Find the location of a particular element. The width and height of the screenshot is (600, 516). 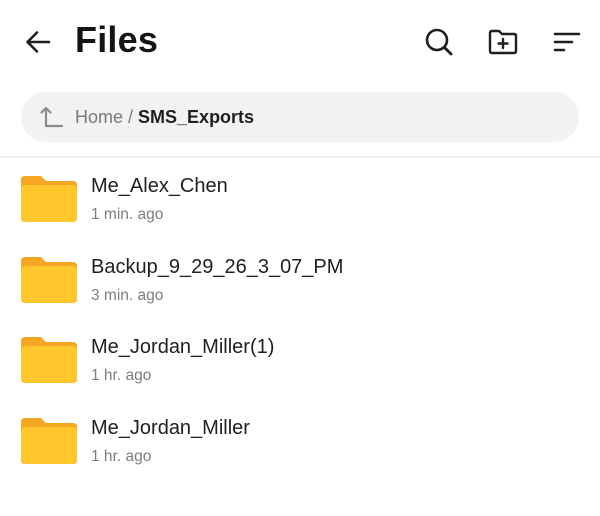

arrow-left-icon is located at coordinates (38, 42).